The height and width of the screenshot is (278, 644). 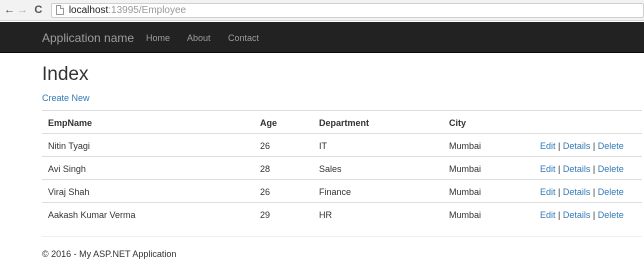 I want to click on nav-about-link: About, so click(x=199, y=38).